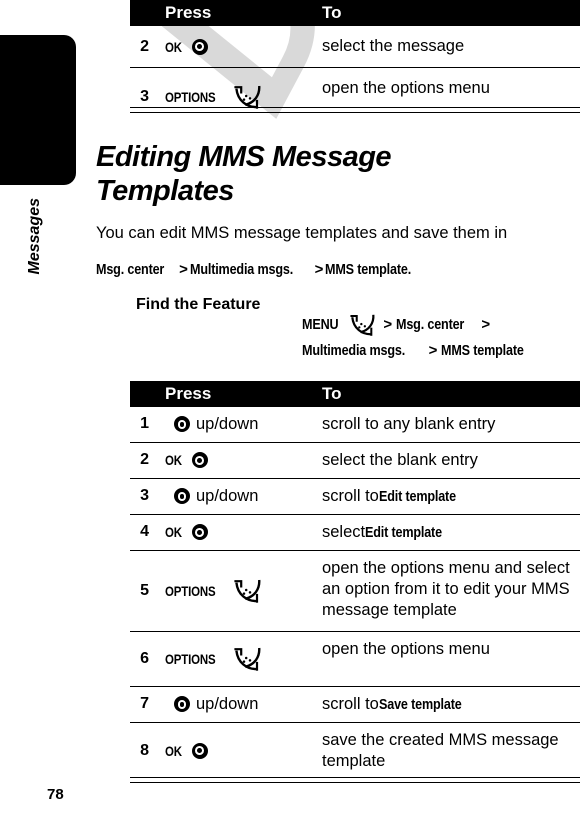  I want to click on step-number: 1, so click(144, 424).